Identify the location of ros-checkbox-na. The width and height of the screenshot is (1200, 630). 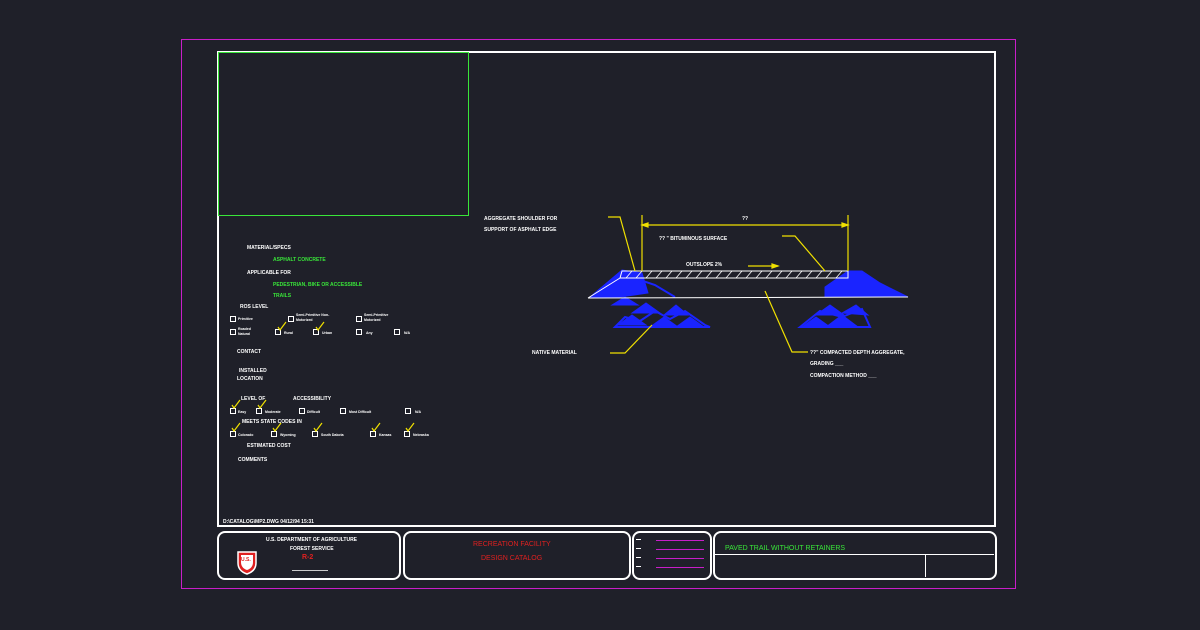
(397, 332).